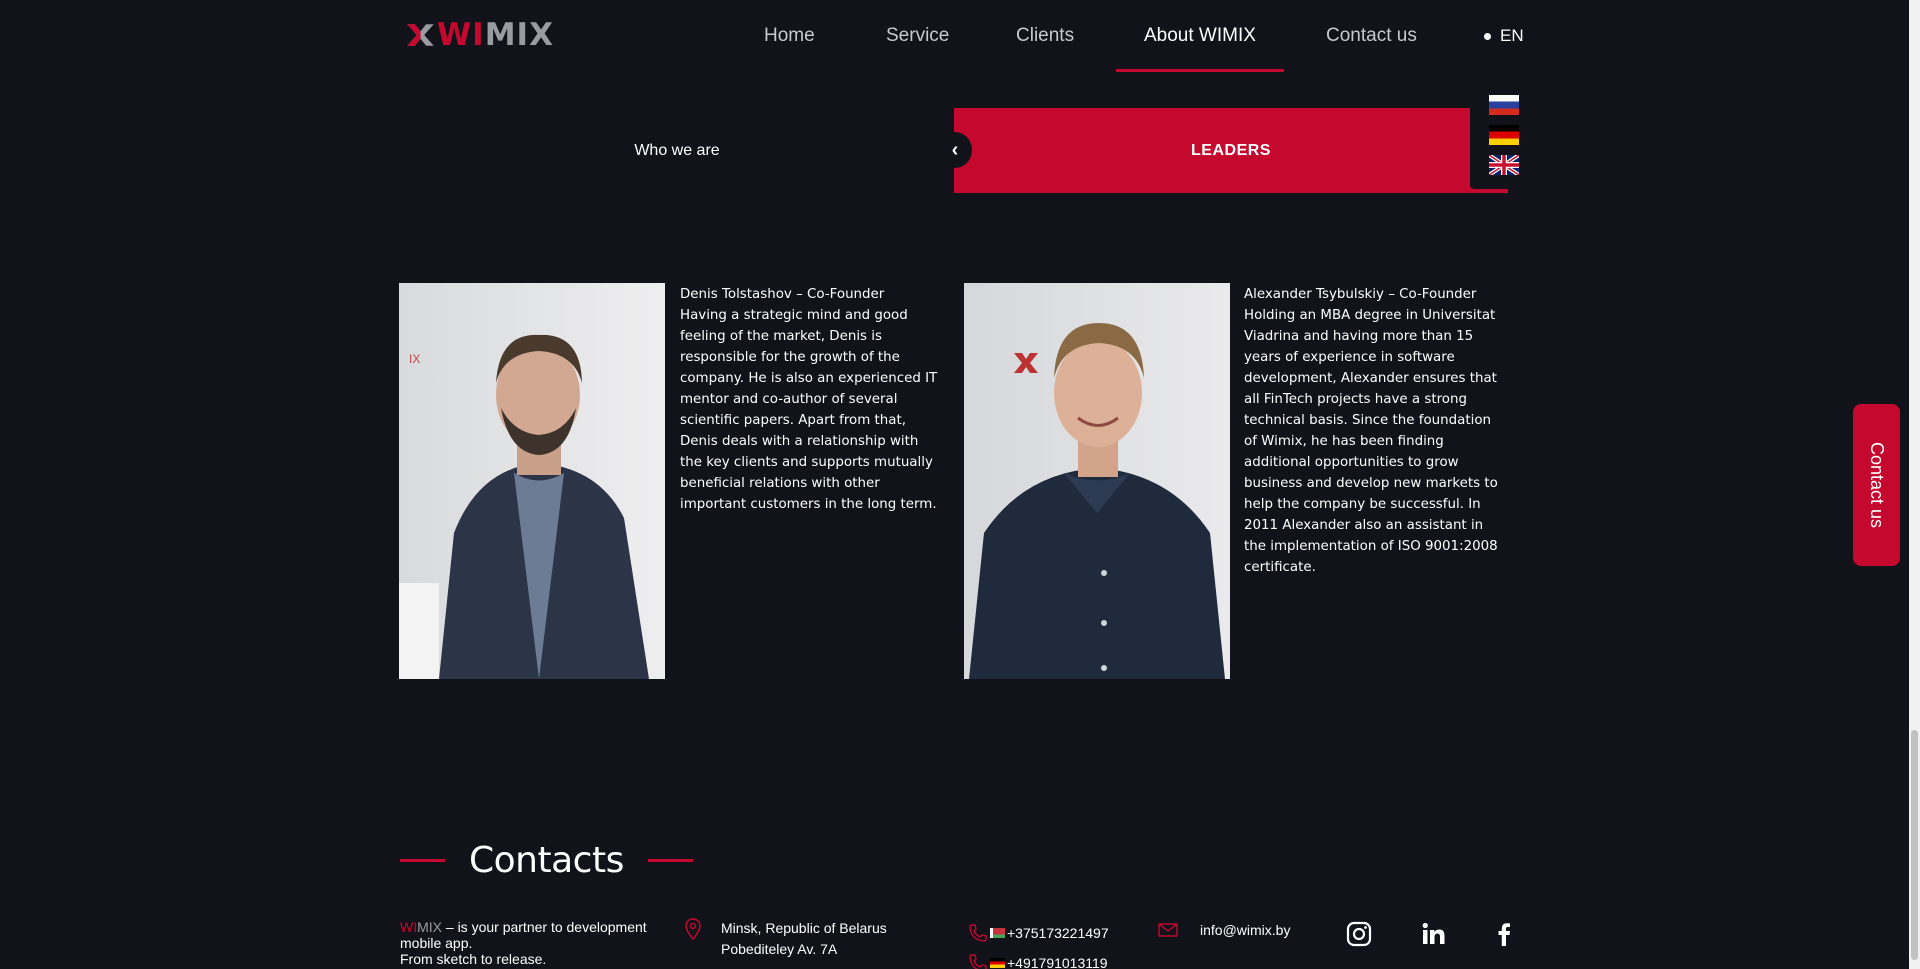 Image resolution: width=1920 pixels, height=969 pixels. I want to click on location-pin-icon, so click(693, 929).